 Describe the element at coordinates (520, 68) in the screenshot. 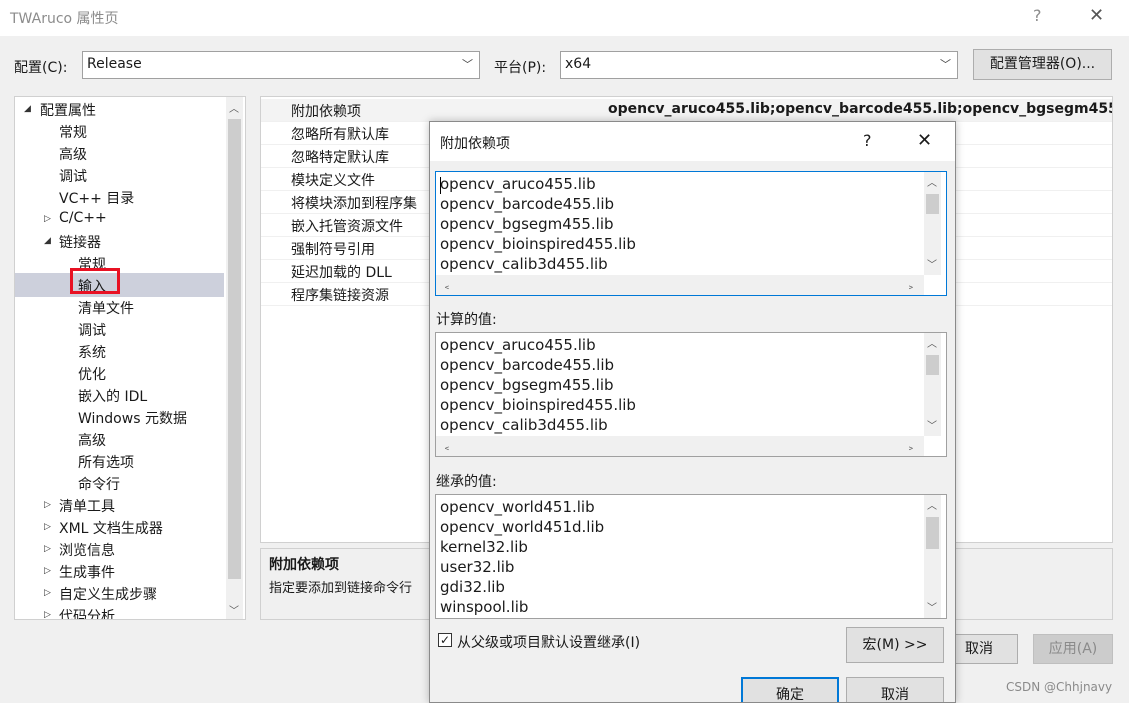

I see `platform-label: 平台(P):` at that location.